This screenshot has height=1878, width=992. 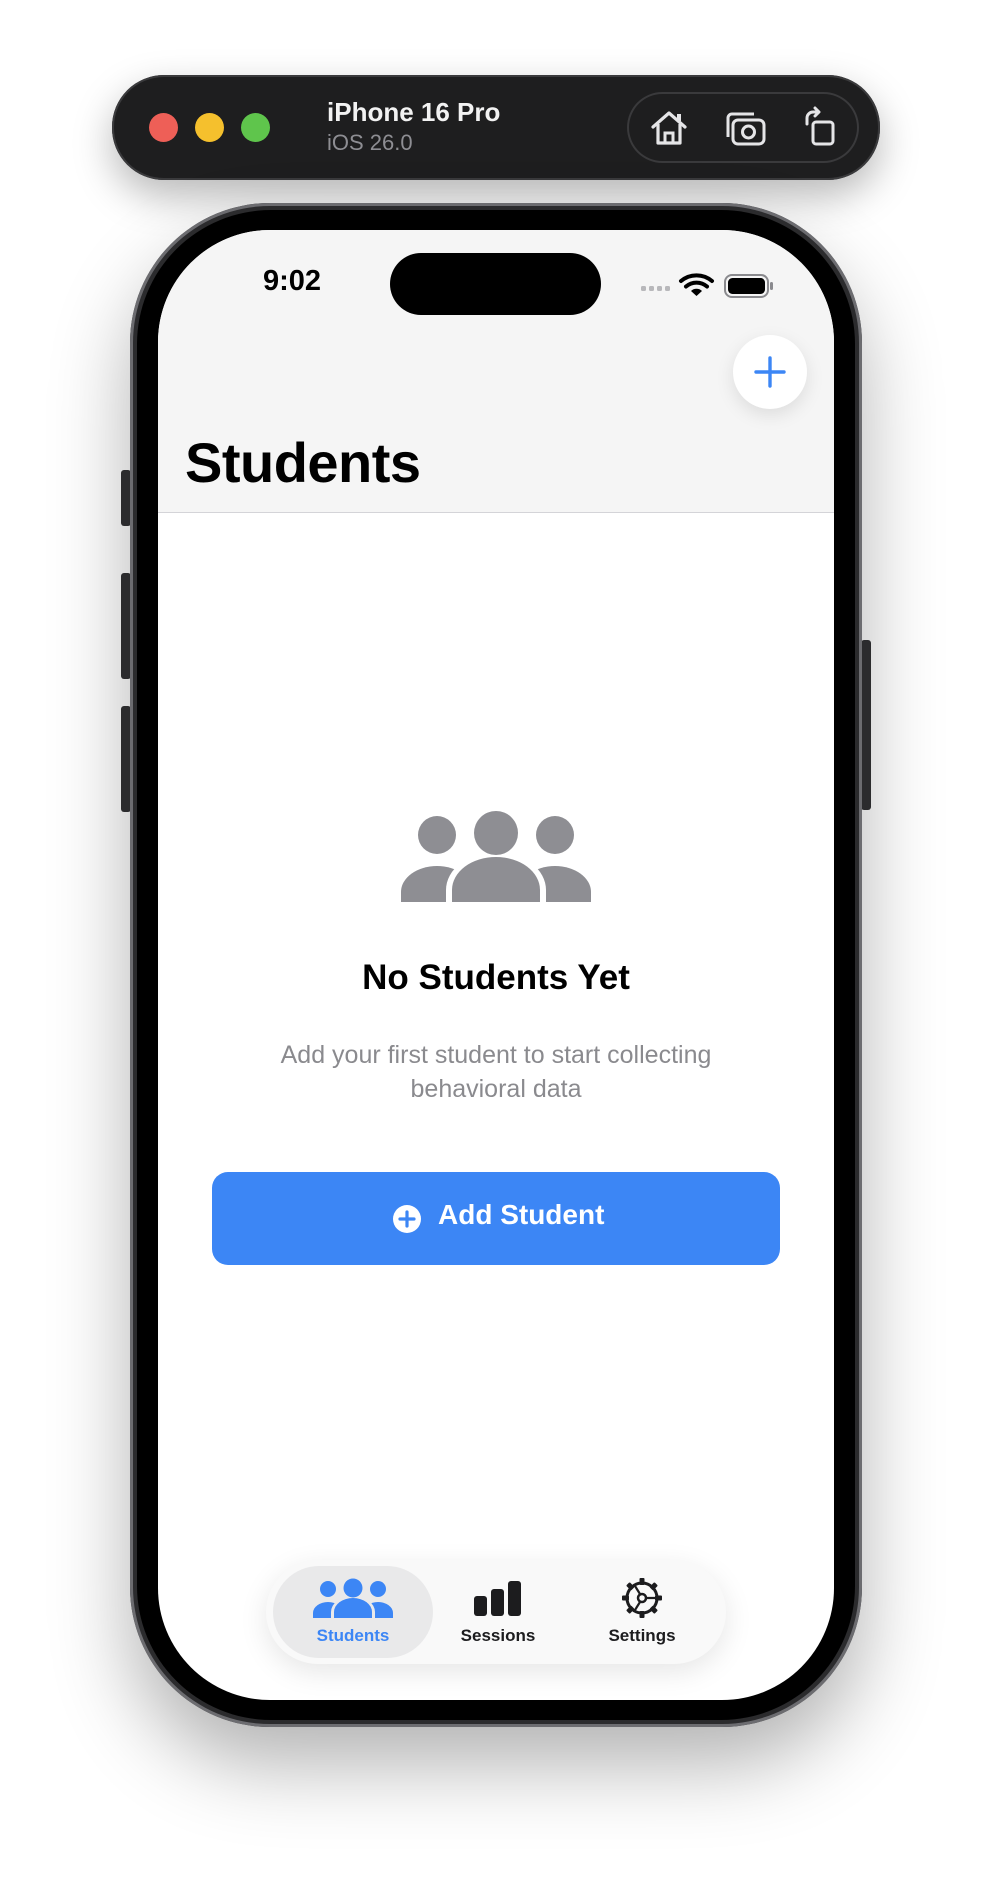 I want to click on battery-icon, so click(x=748, y=286).